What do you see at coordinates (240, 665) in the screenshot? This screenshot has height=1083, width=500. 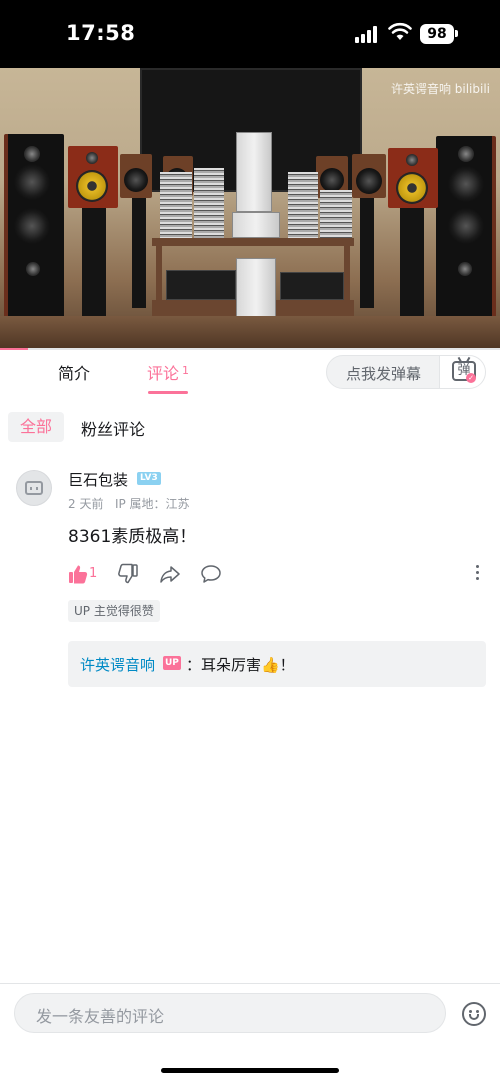 I see `reply-text: ：耳朵厉害👍！` at bounding box center [240, 665].